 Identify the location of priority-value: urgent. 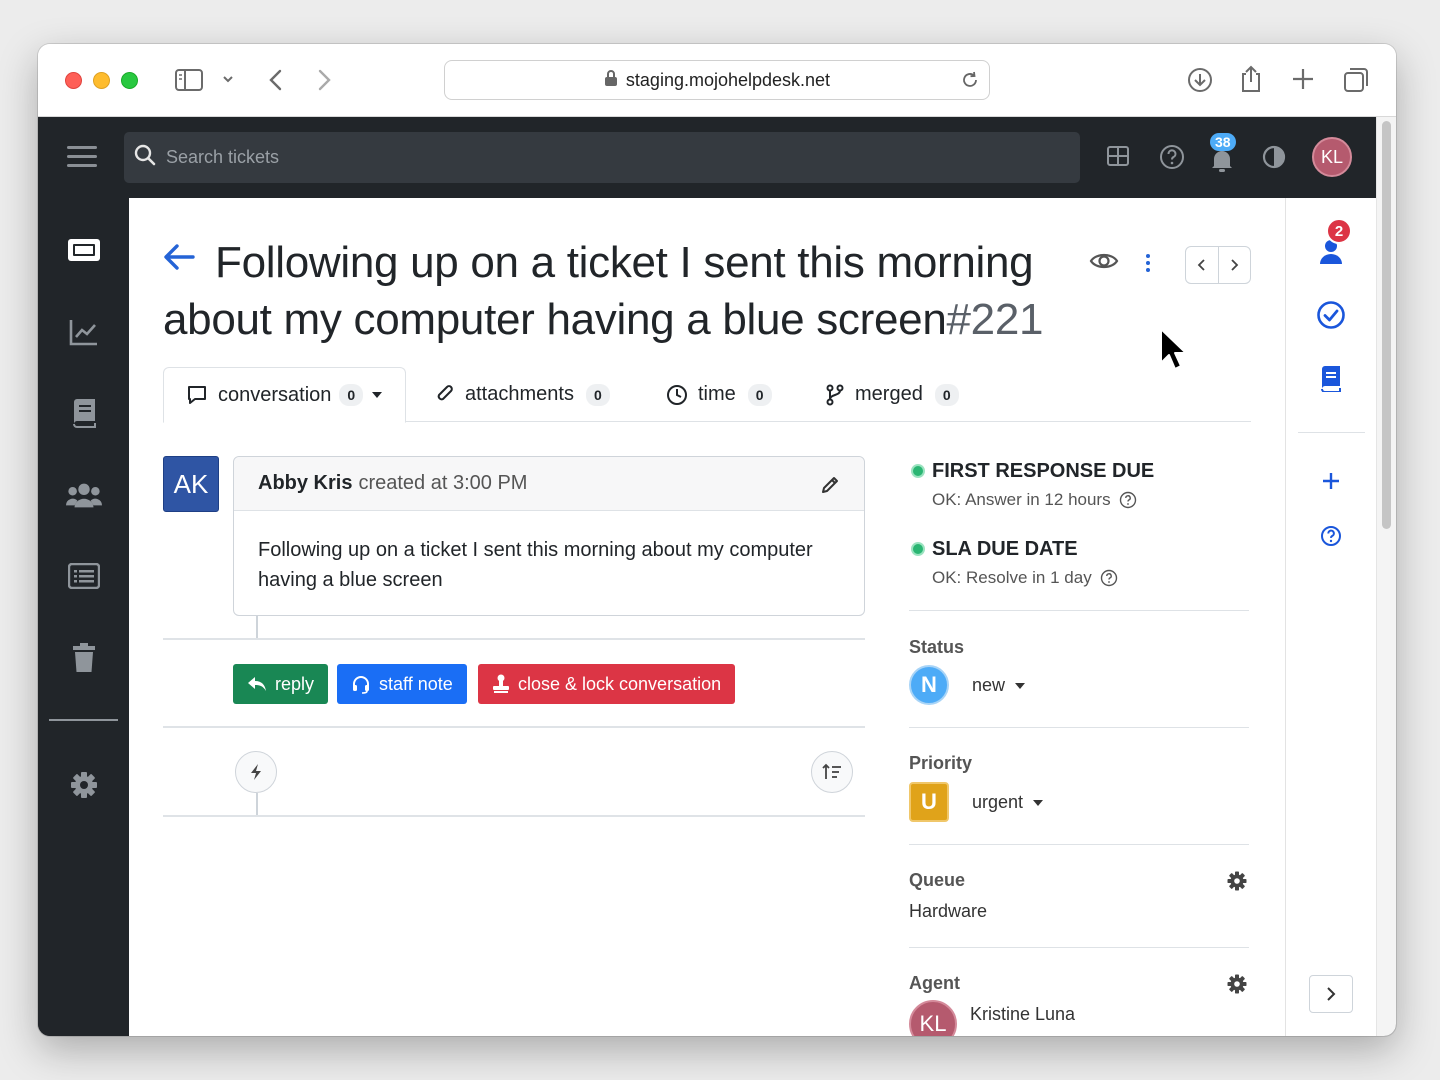
(998, 802).